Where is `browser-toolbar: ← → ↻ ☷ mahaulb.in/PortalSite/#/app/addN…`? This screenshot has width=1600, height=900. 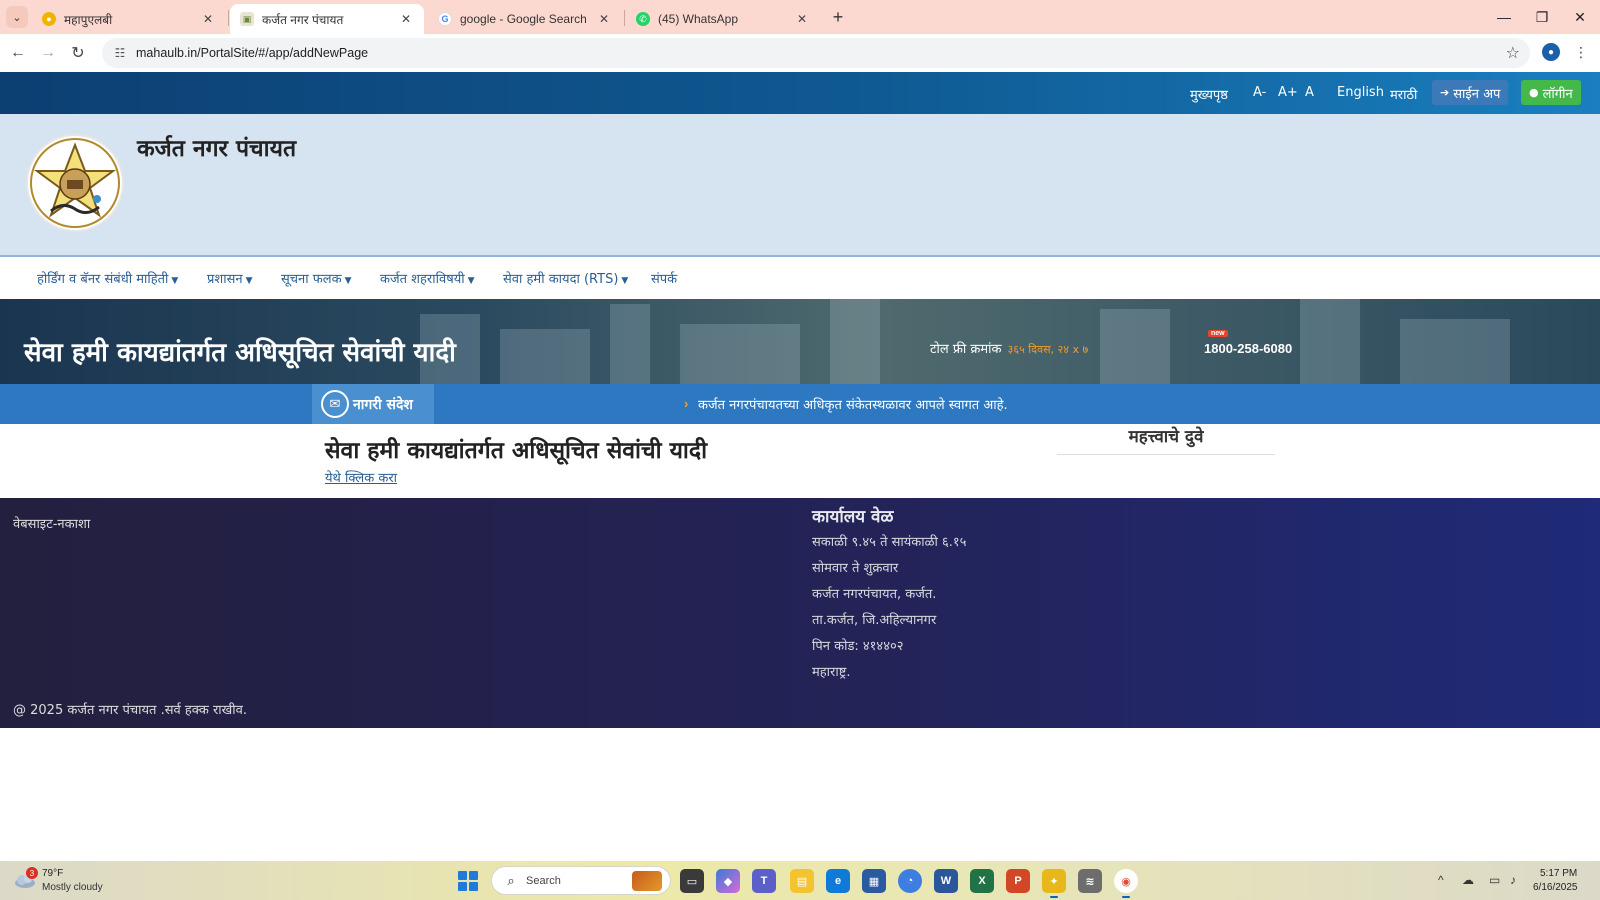
browser-toolbar: ← → ↻ ☷ mahaulb.in/PortalSite/#/app/addN… is located at coordinates (800, 53).